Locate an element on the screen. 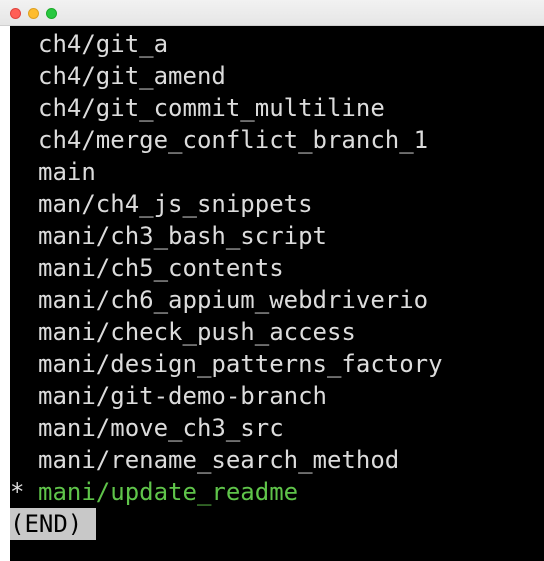 The height and width of the screenshot is (561, 544). branch-name: mani/check_push_access is located at coordinates (197, 332).